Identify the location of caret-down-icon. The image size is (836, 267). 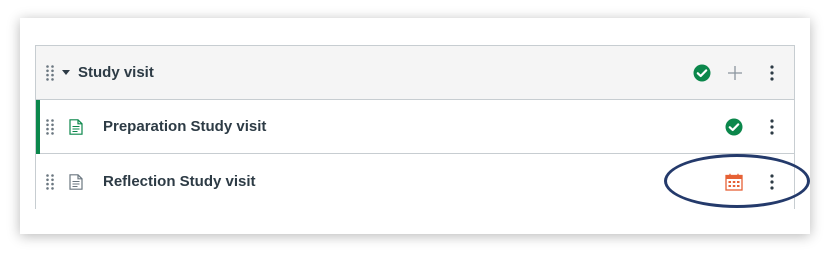
(66, 72).